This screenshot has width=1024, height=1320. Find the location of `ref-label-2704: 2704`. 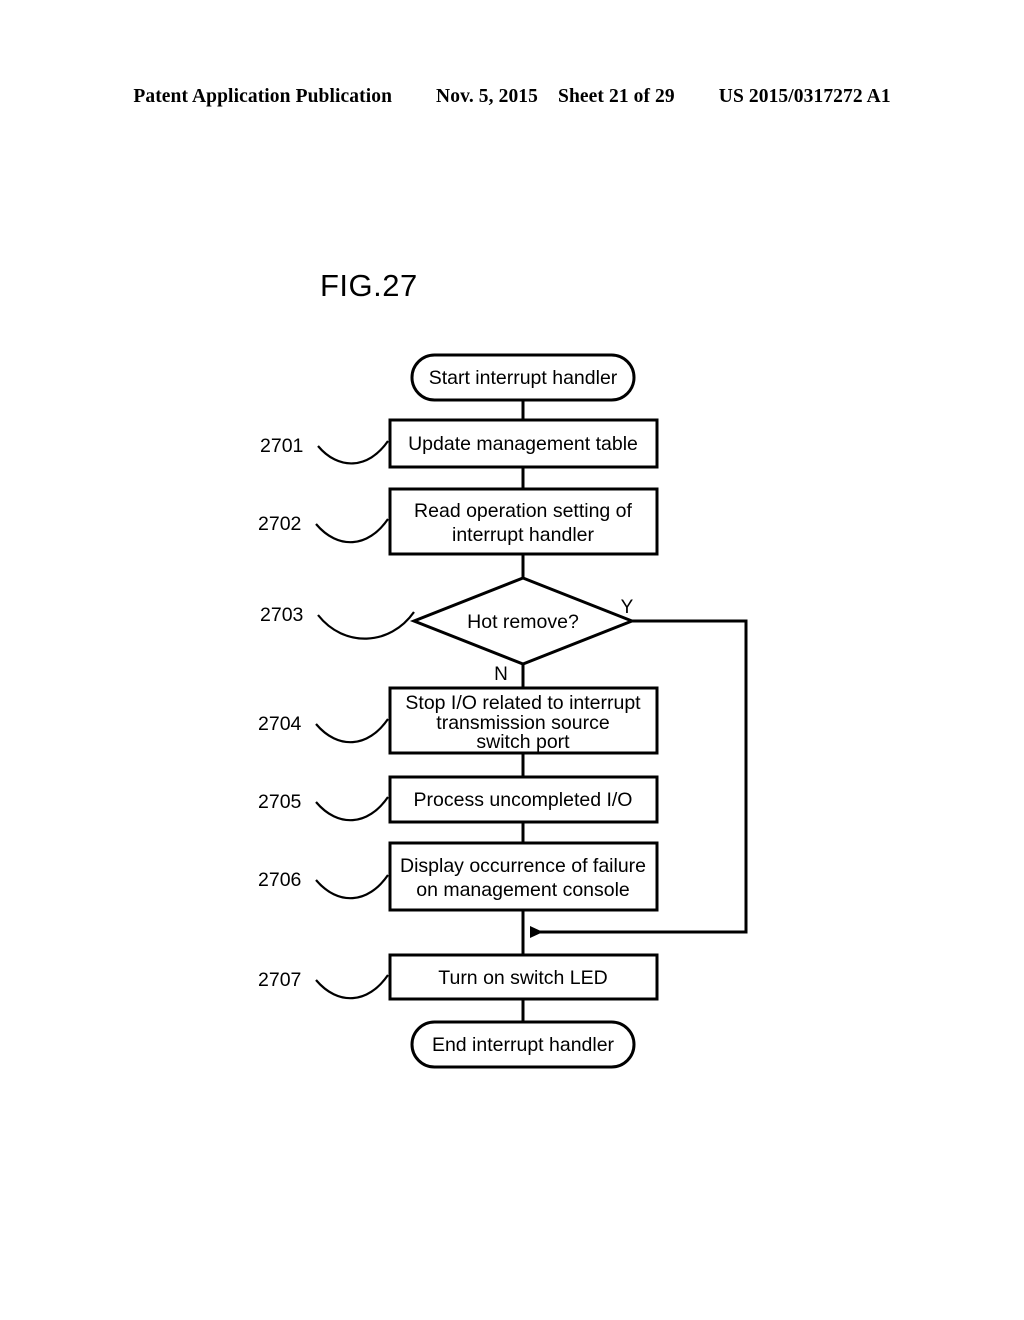

ref-label-2704: 2704 is located at coordinates (280, 724).